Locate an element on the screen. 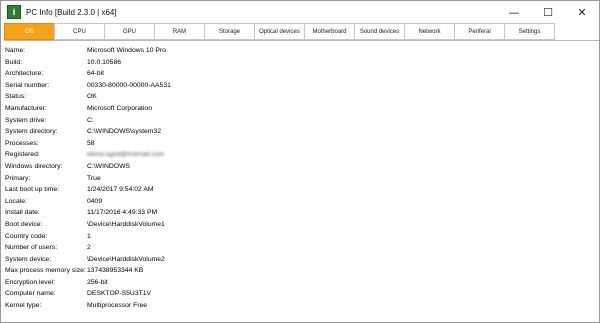 Image resolution: width=600 pixels, height=323 pixels. info-label: Manufacturer: is located at coordinates (26, 108).